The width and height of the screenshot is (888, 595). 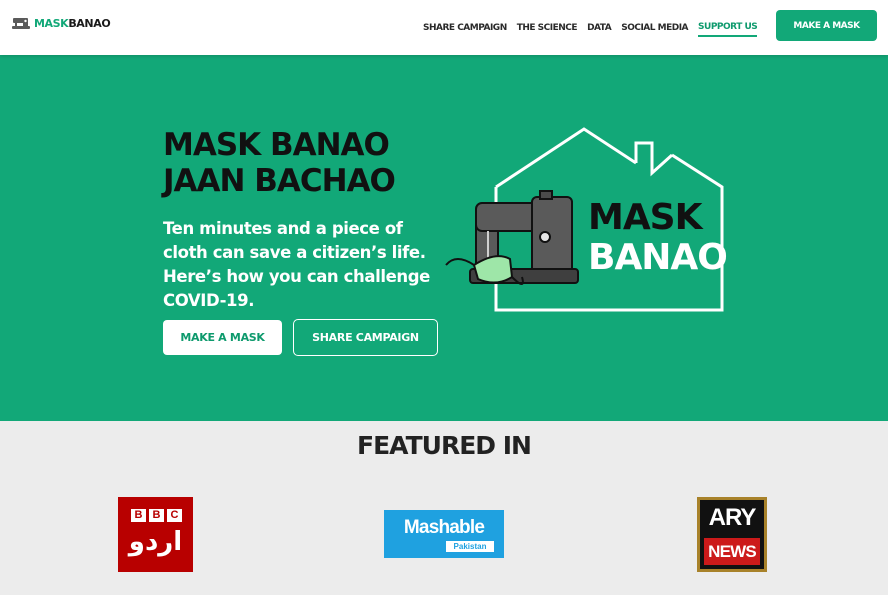 What do you see at coordinates (21, 23) in the screenshot?
I see `sewing-machine-icon` at bounding box center [21, 23].